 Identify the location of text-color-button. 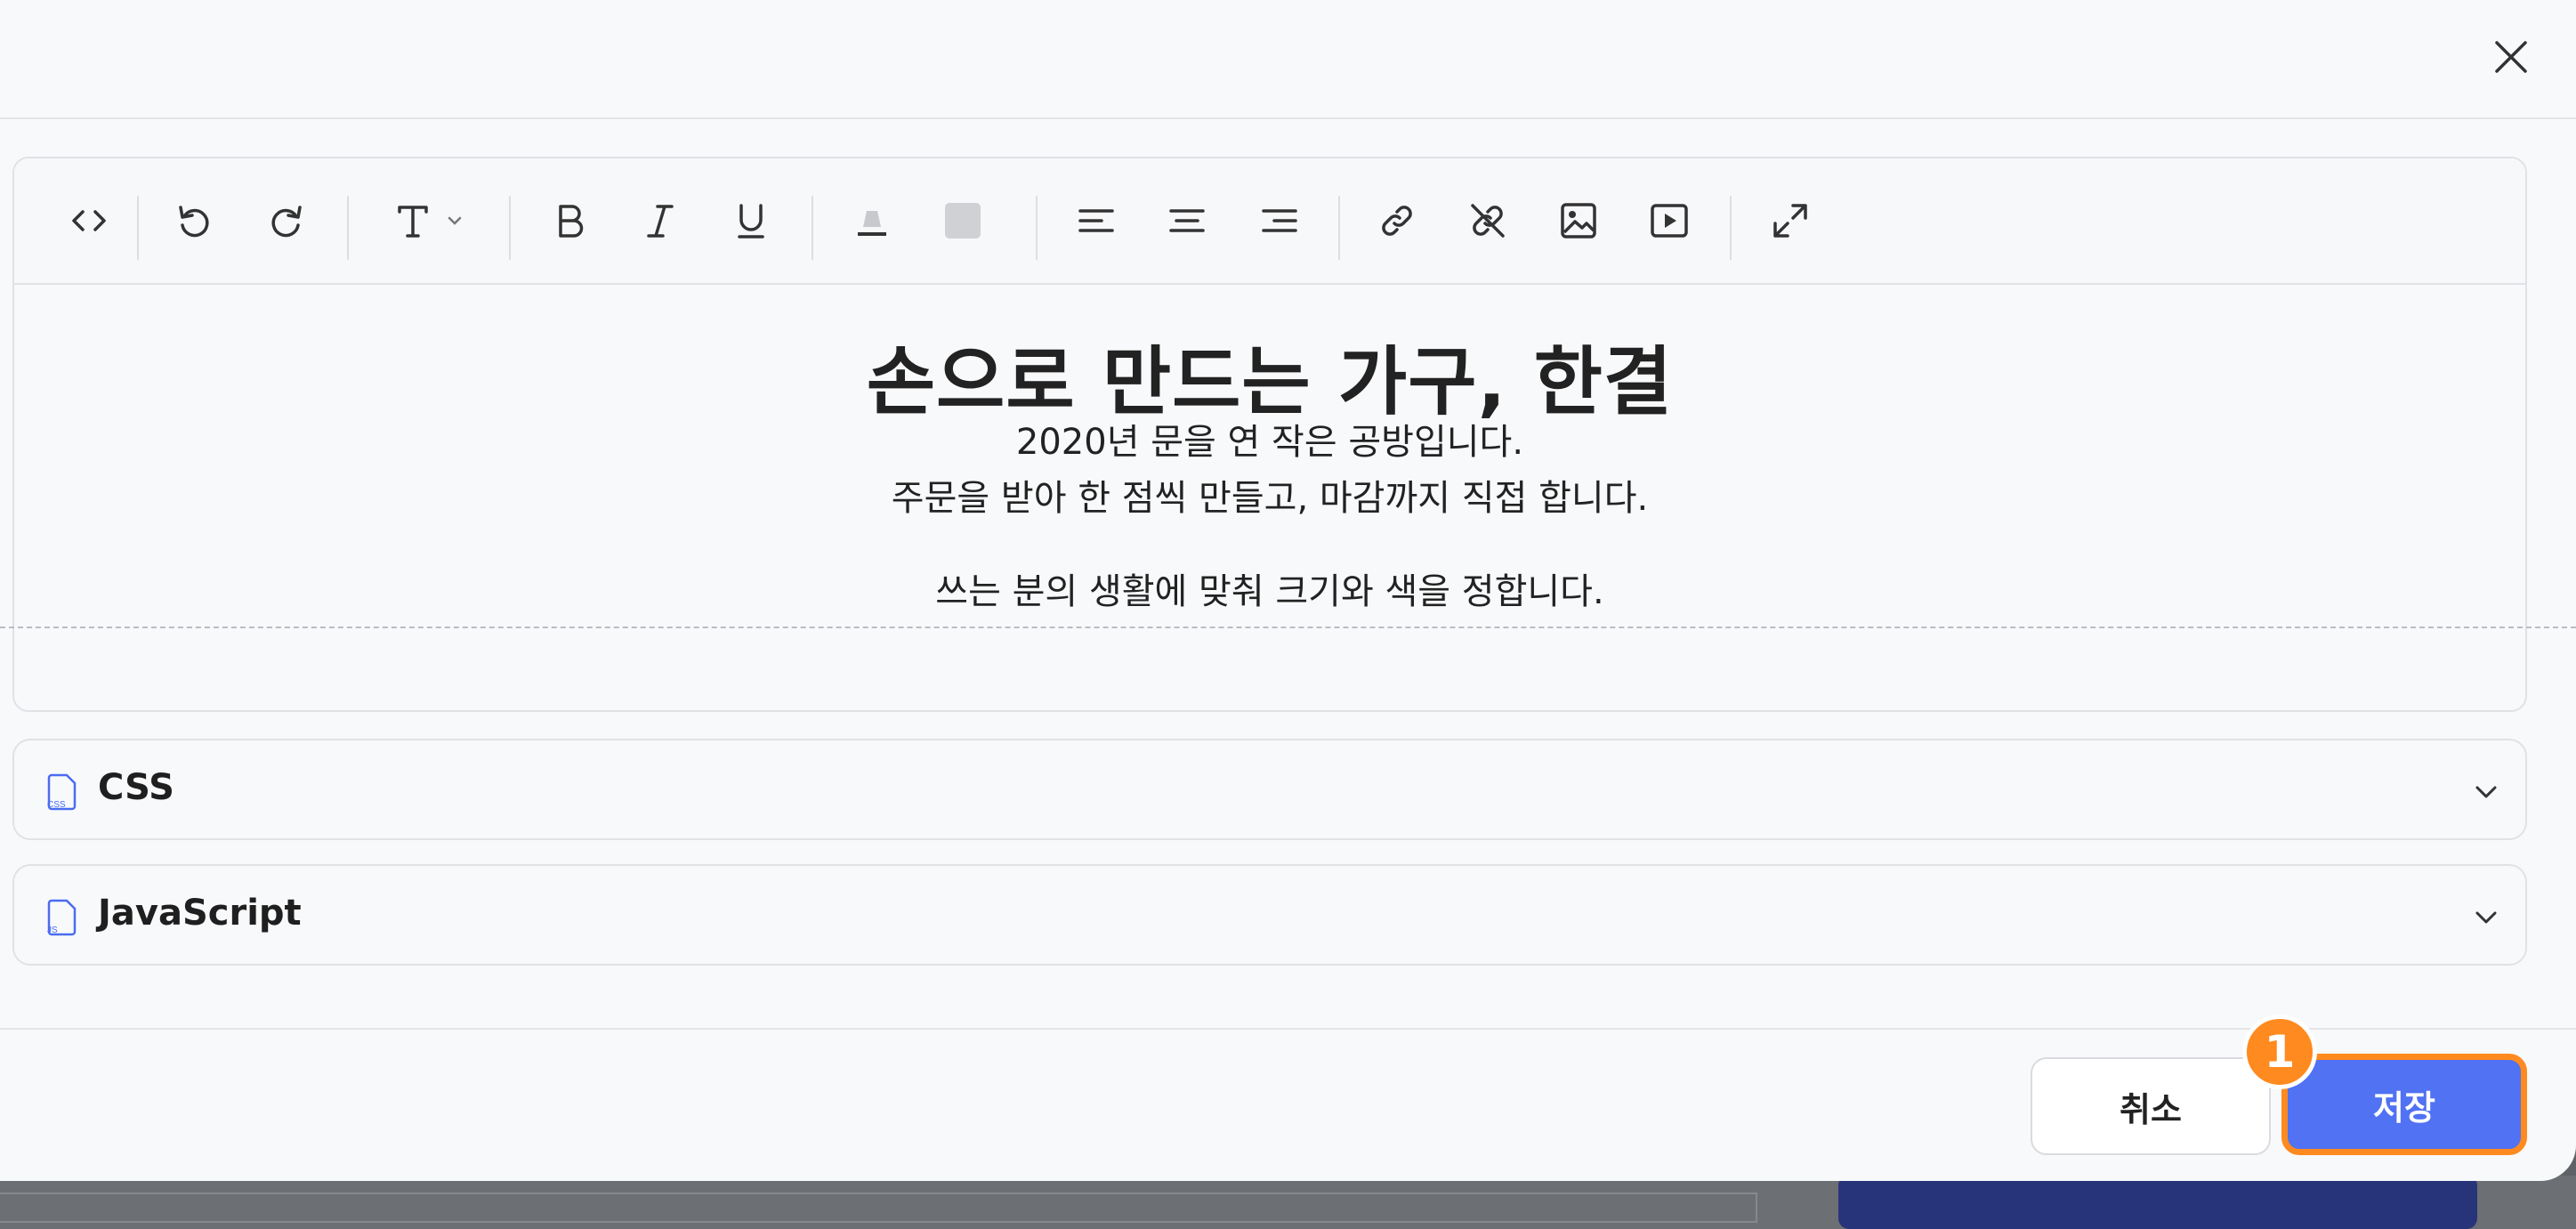
(872, 221).